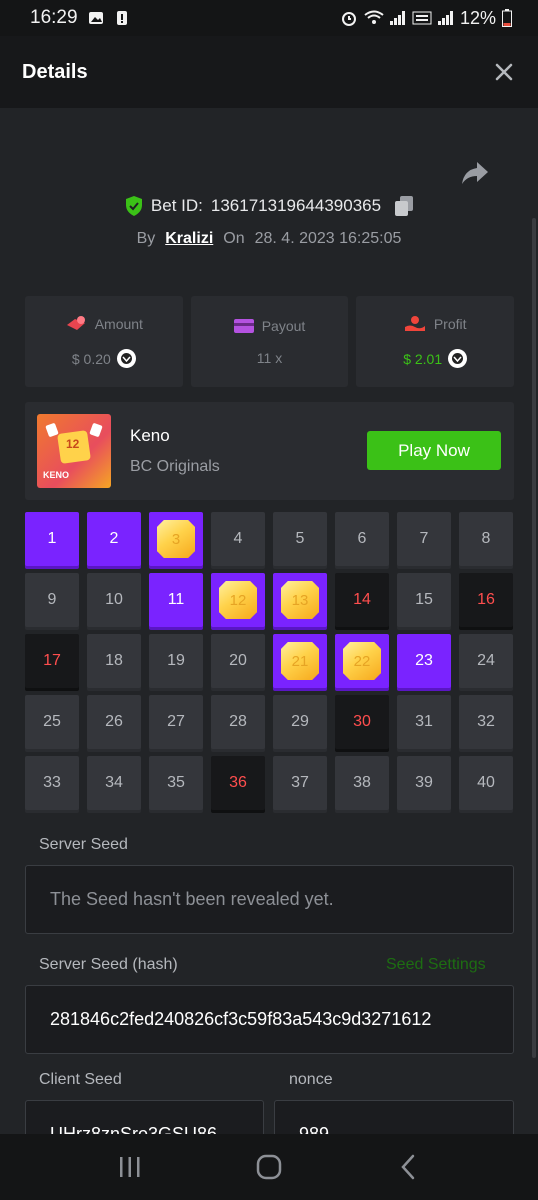 The width and height of the screenshot is (538, 1200). What do you see at coordinates (52, 660) in the screenshot?
I see `keno-cell-number: 17` at bounding box center [52, 660].